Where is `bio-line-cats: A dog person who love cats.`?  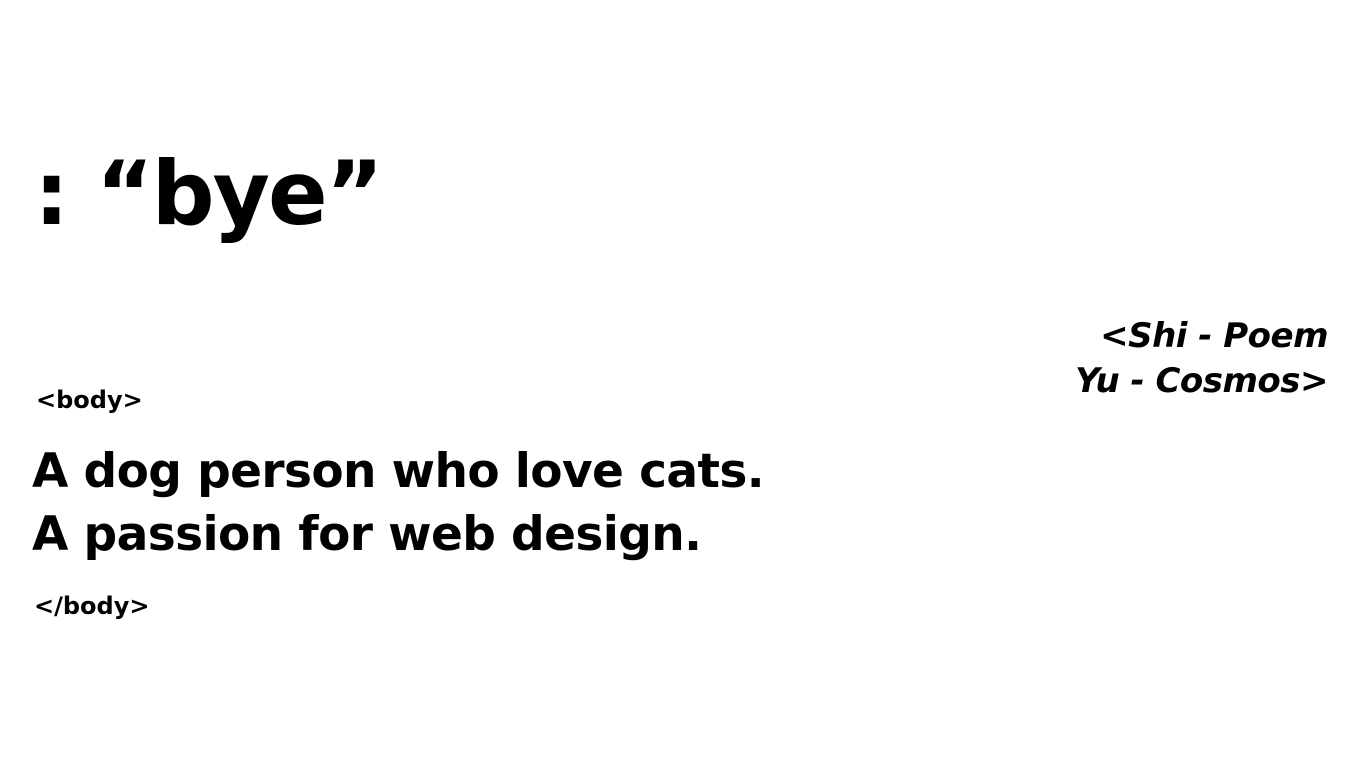 bio-line-cats: A dog person who love cats. is located at coordinates (398, 471).